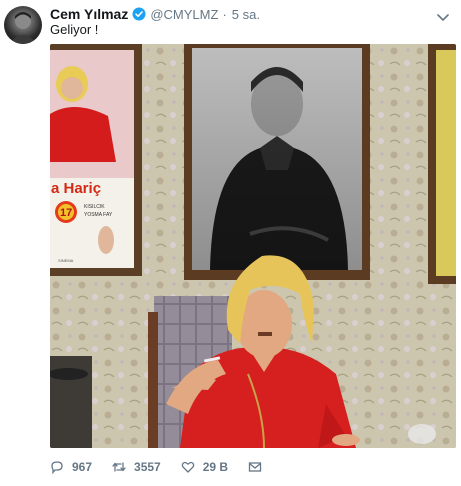 The height and width of the screenshot is (486, 461). What do you see at coordinates (89, 14) in the screenshot?
I see `author-name: Cem Yılmaz` at bounding box center [89, 14].